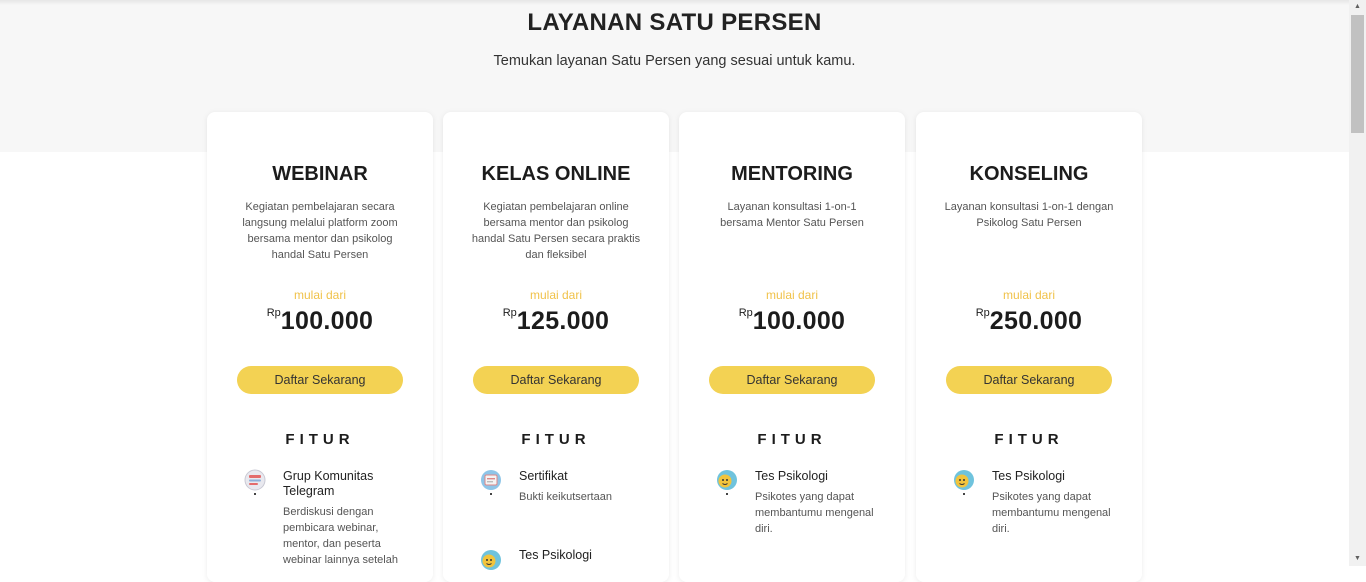  I want to click on feature-title: Sertifikat, so click(543, 476).